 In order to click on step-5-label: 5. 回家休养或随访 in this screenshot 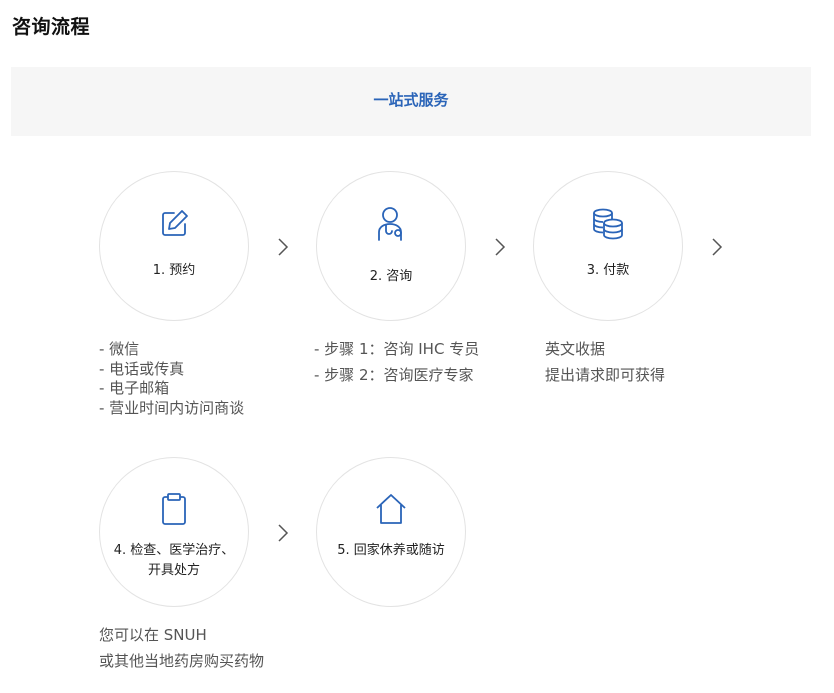, I will do `click(391, 550)`.